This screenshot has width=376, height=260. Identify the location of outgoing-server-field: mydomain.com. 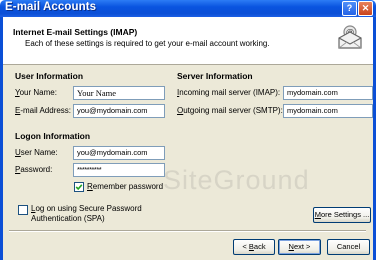
(328, 111).